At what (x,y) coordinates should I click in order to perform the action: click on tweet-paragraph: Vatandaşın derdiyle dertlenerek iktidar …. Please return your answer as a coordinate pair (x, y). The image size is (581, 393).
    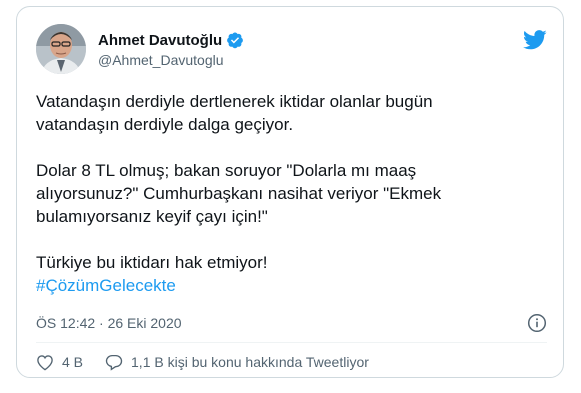
    Looking at the image, I should click on (234, 113).